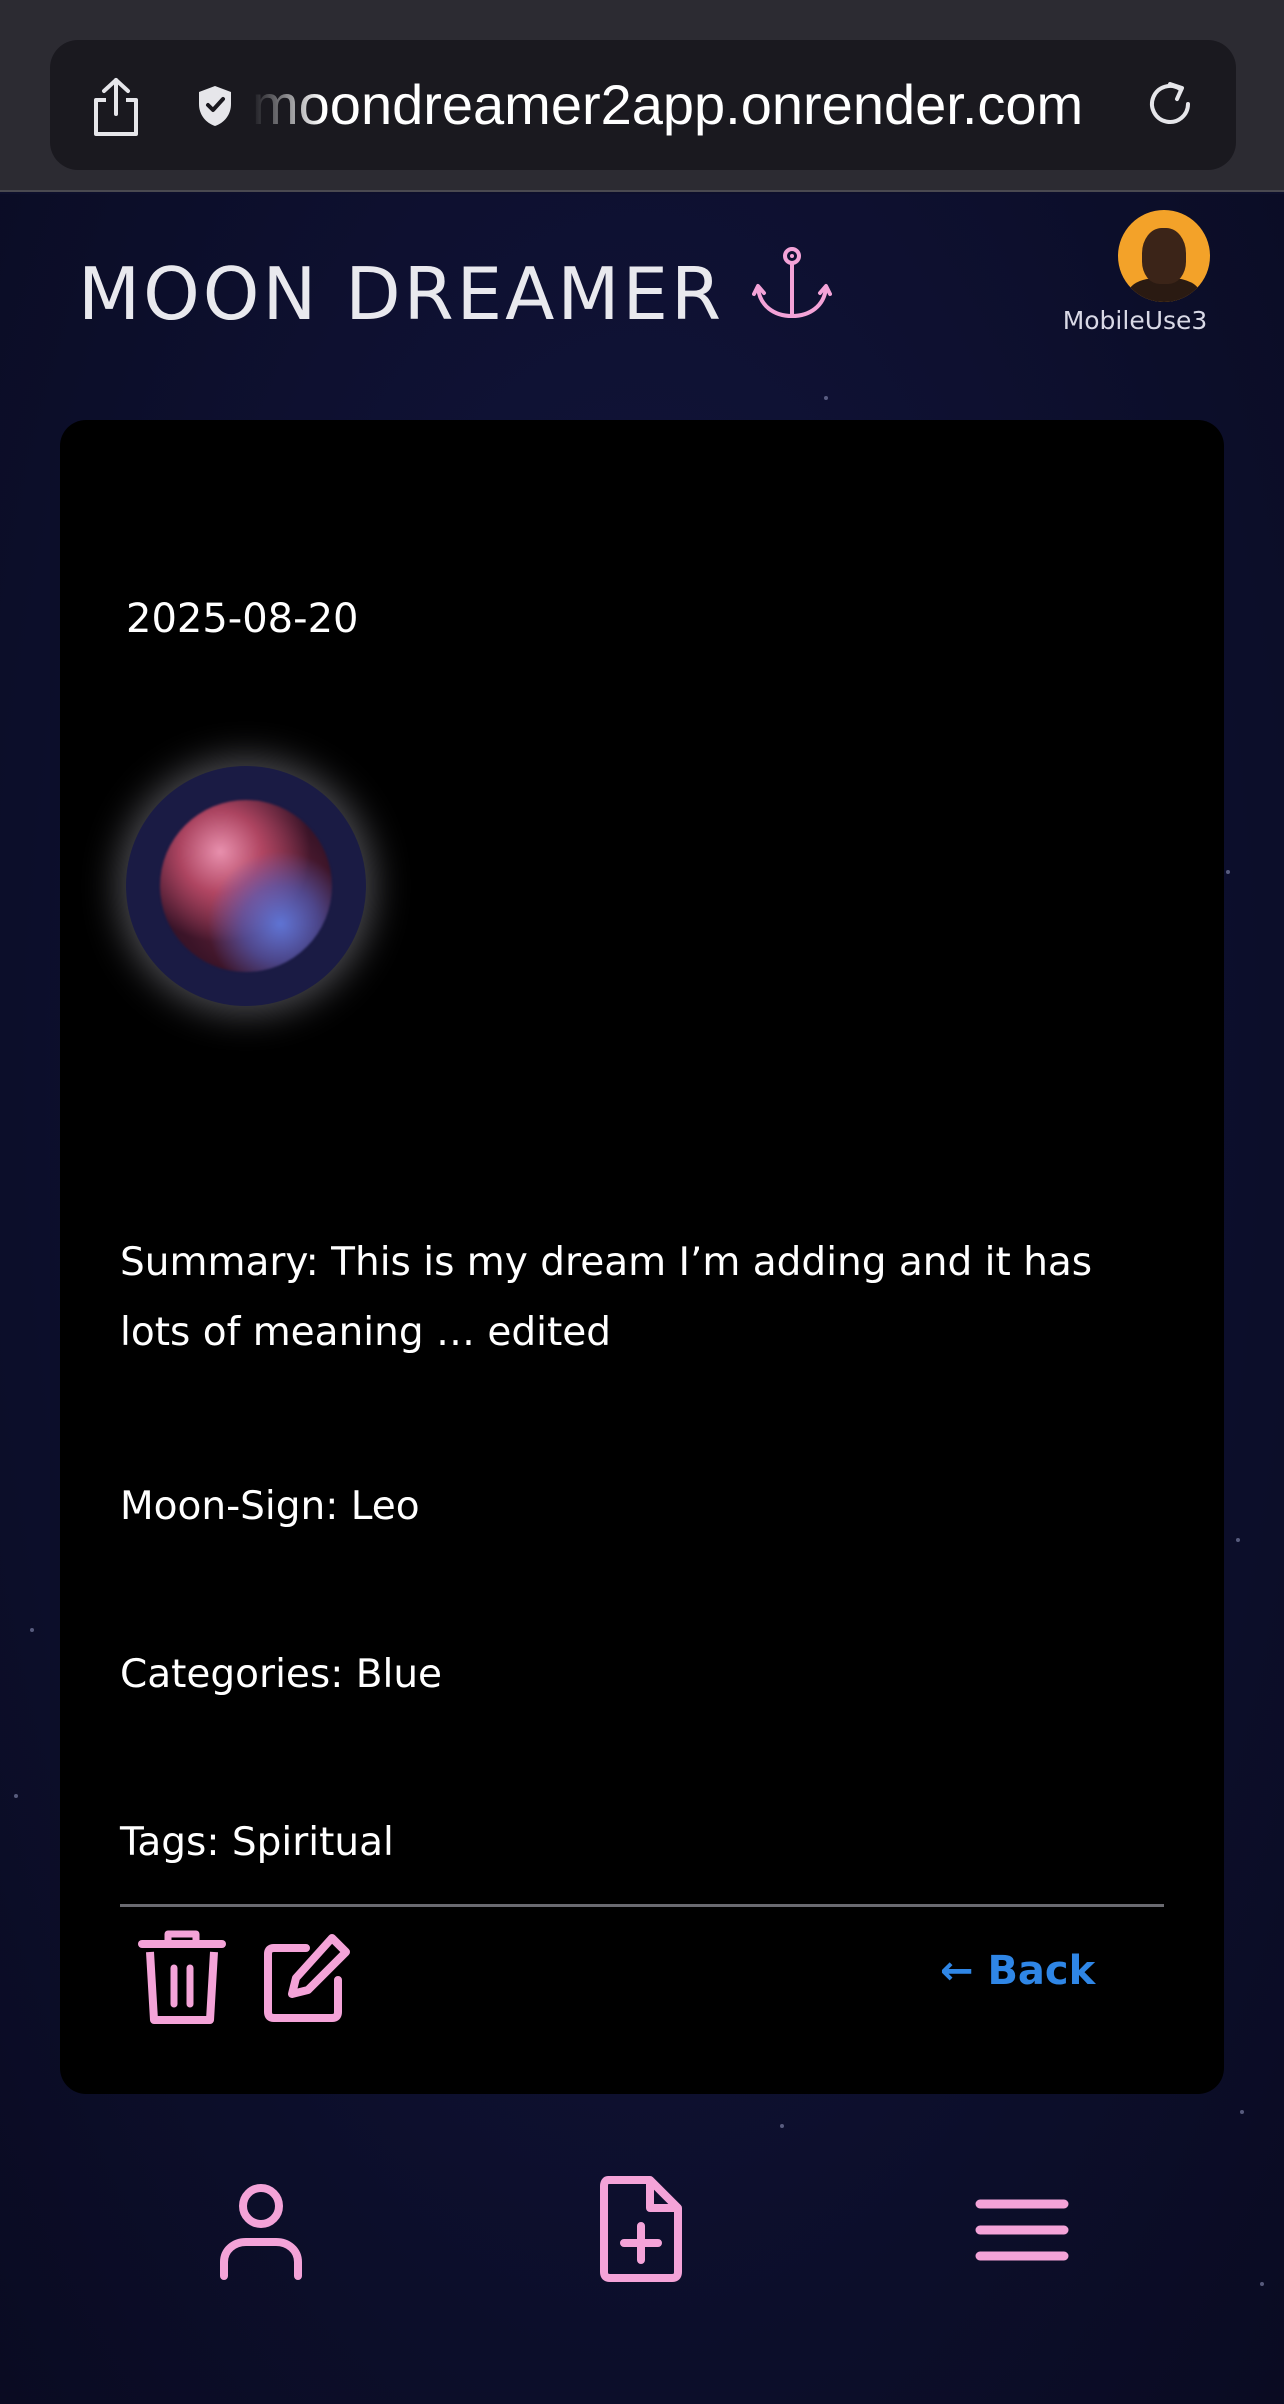  I want to click on dream-orb-frame, so click(246, 886).